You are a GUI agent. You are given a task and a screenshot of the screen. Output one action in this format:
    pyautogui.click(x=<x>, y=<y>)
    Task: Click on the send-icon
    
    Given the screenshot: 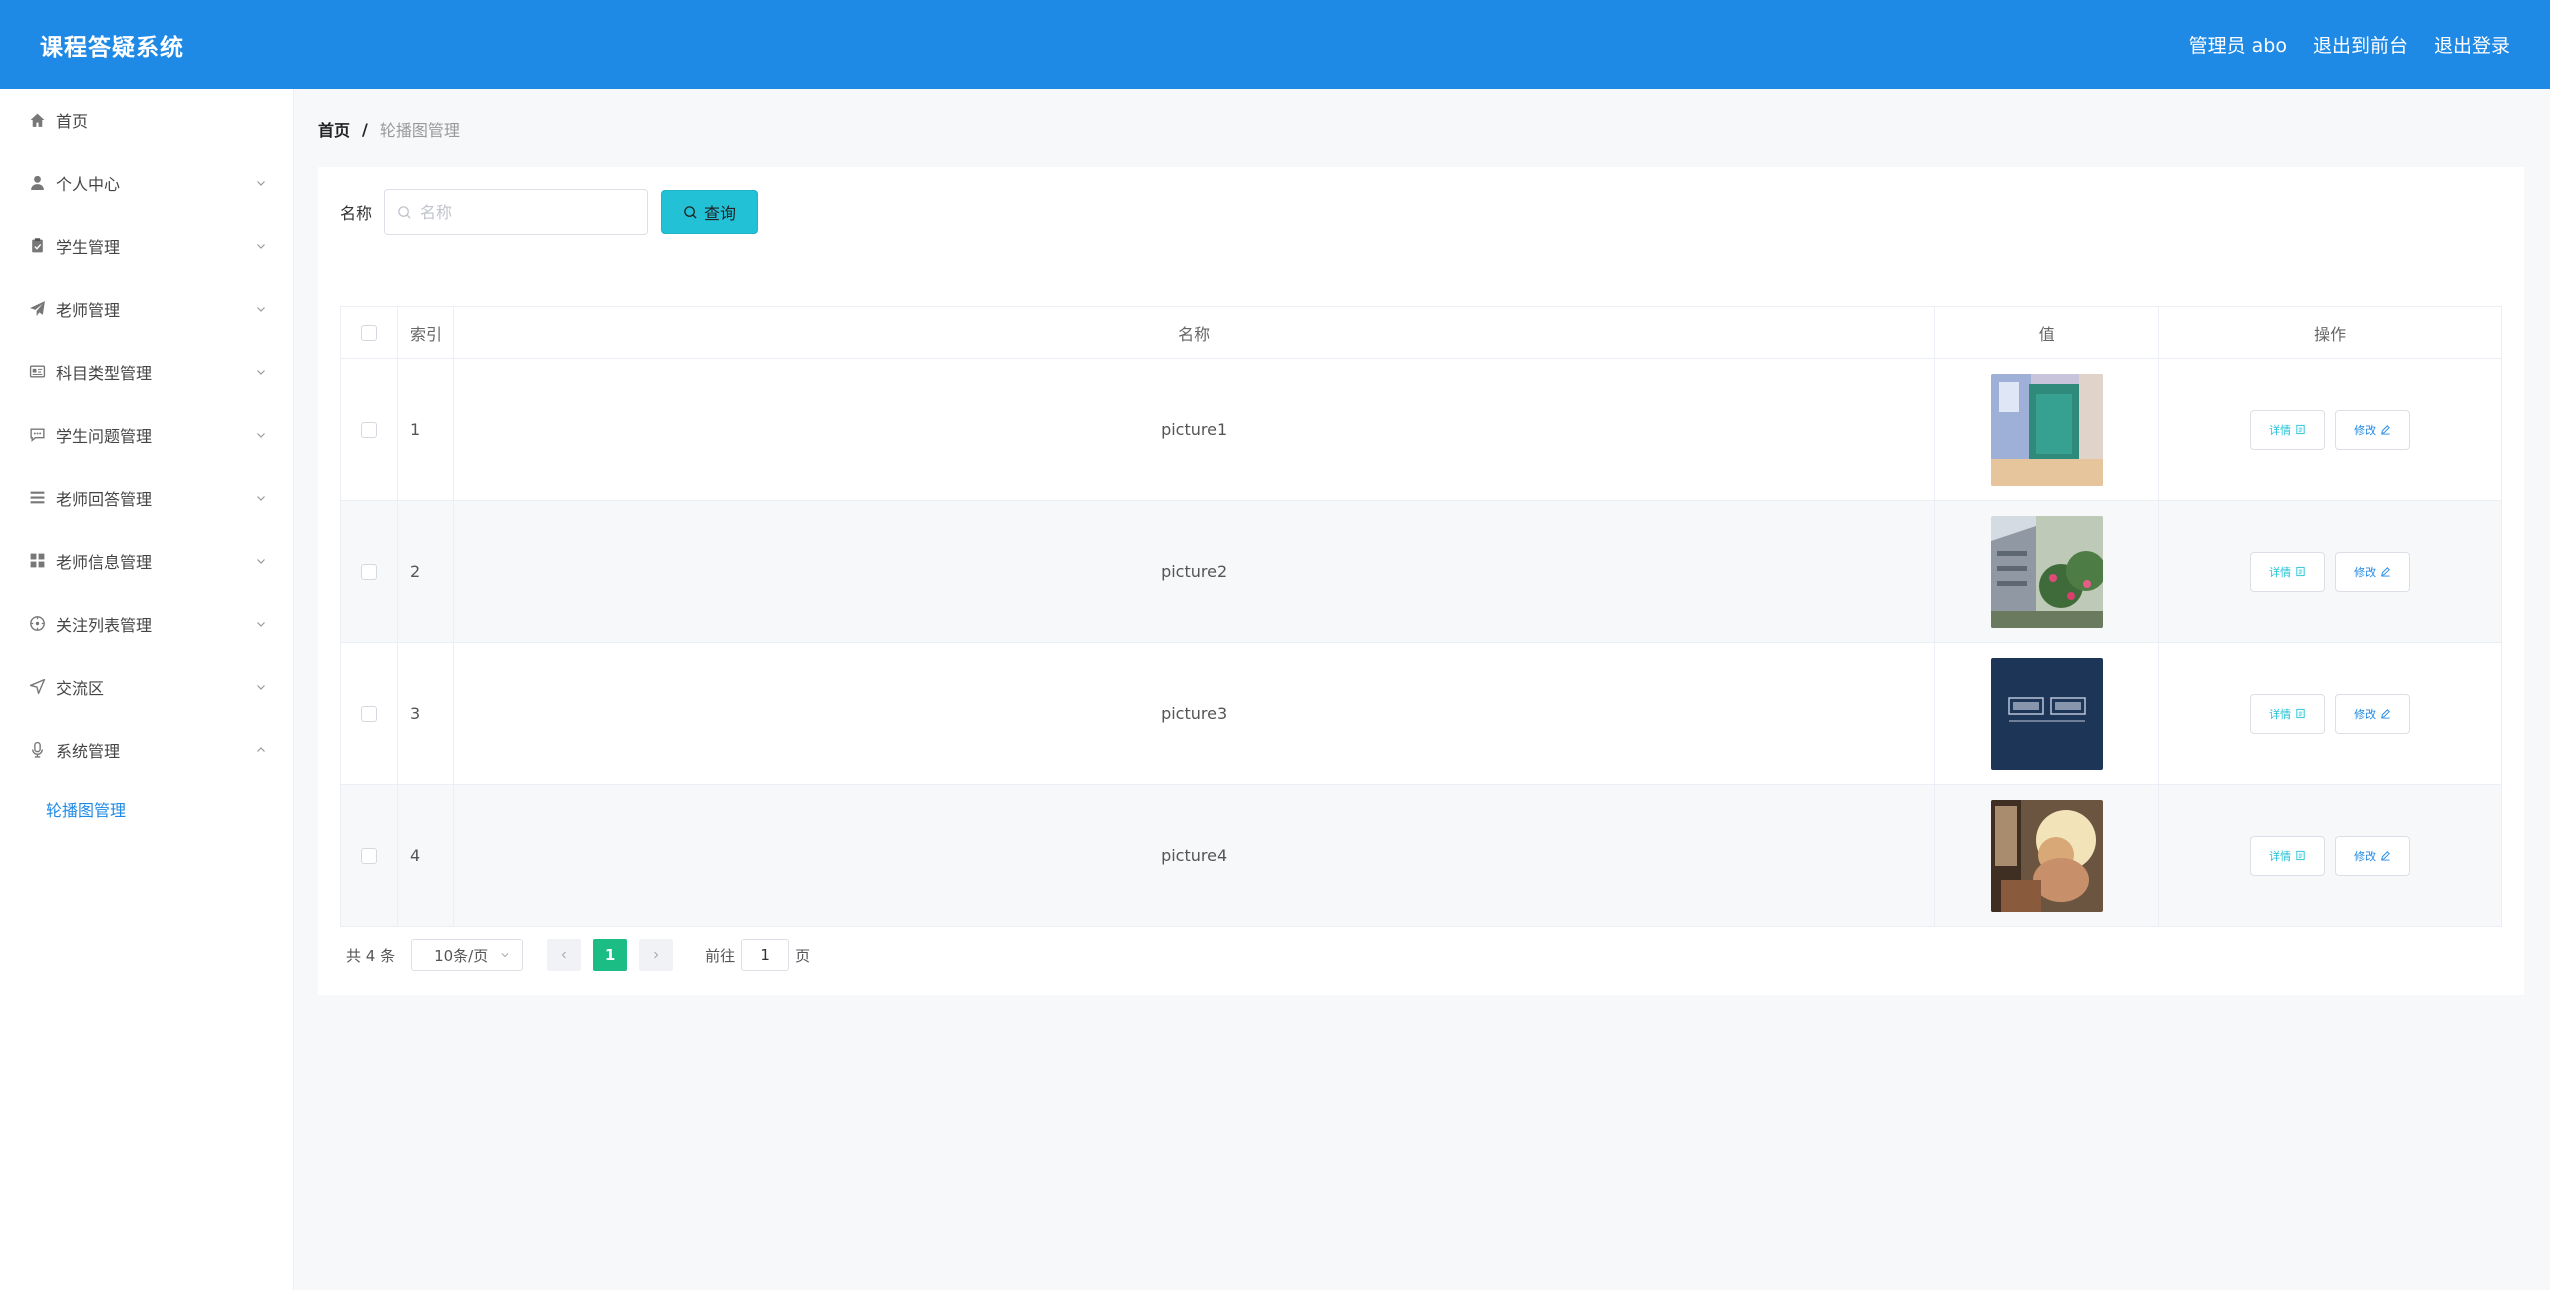 What is the action you would take?
    pyautogui.click(x=37, y=309)
    